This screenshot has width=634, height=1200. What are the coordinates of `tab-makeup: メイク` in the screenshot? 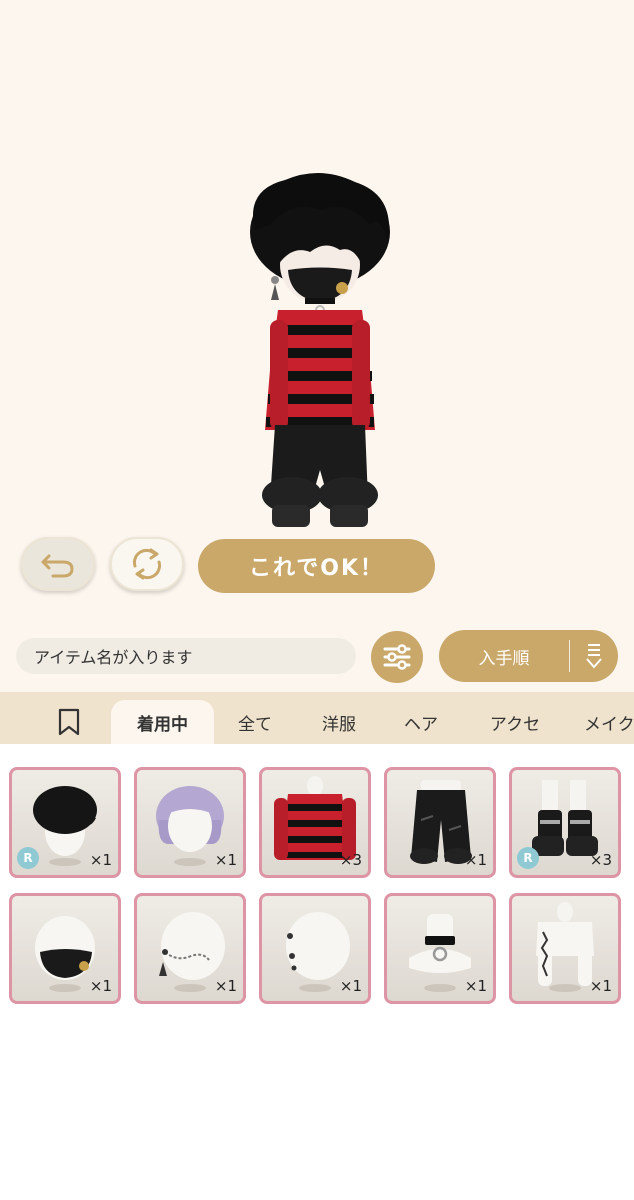 It's located at (609, 722).